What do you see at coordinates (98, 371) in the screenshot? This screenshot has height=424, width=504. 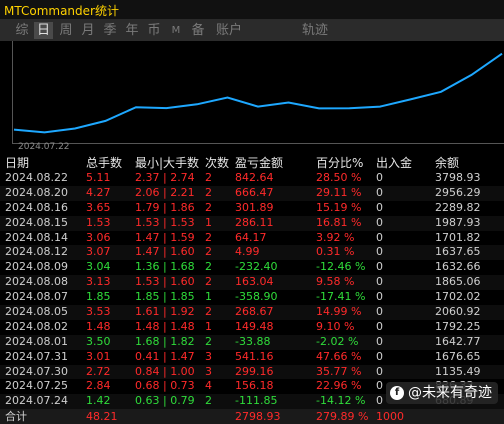 I see `cell-total-lots: 2.72` at bounding box center [98, 371].